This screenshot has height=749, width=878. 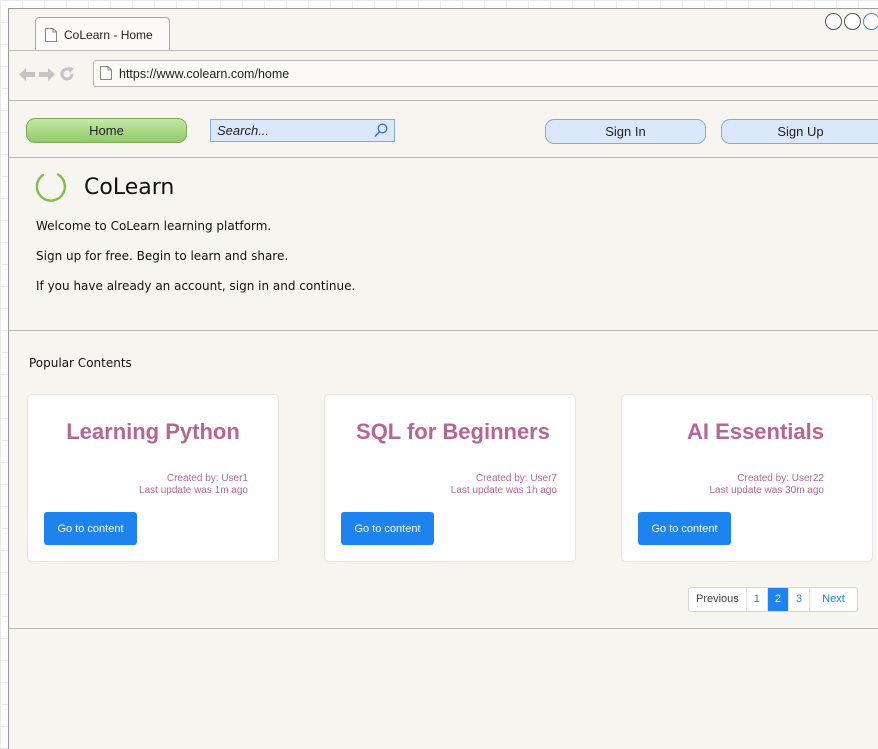 What do you see at coordinates (503, 490) in the screenshot?
I see `card-updated: Last update was 1h ago` at bounding box center [503, 490].